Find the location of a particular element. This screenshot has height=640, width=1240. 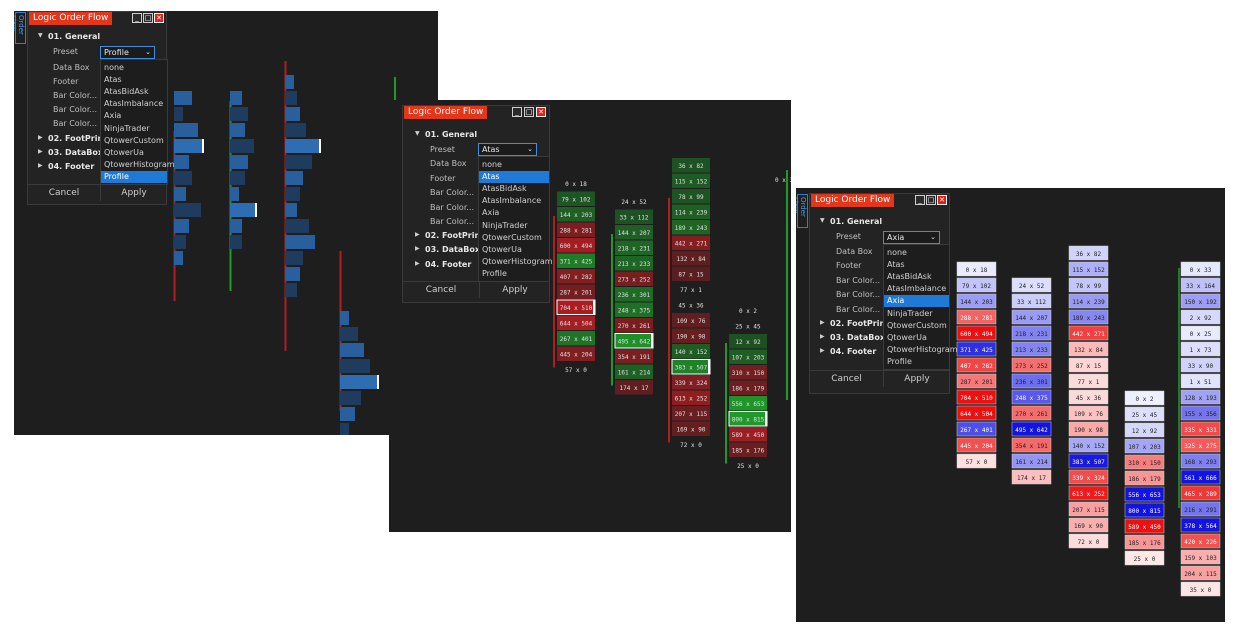

footprint-cell-label: 189 x 243 is located at coordinates (691, 228).